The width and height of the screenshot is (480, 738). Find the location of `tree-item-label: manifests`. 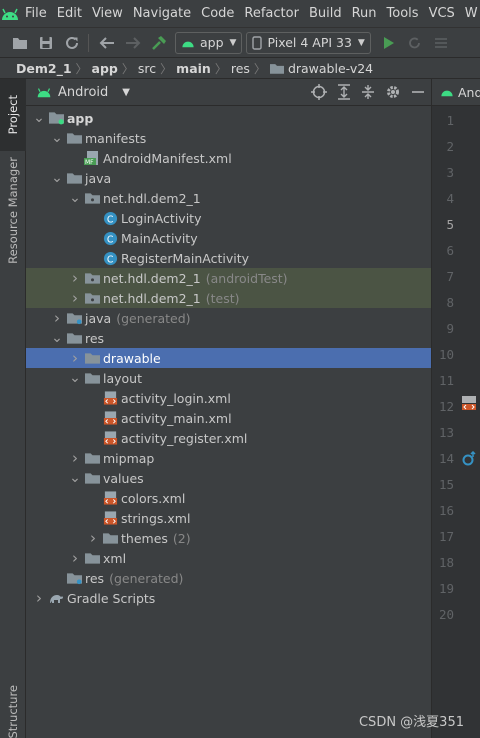

tree-item-label: manifests is located at coordinates (116, 138).